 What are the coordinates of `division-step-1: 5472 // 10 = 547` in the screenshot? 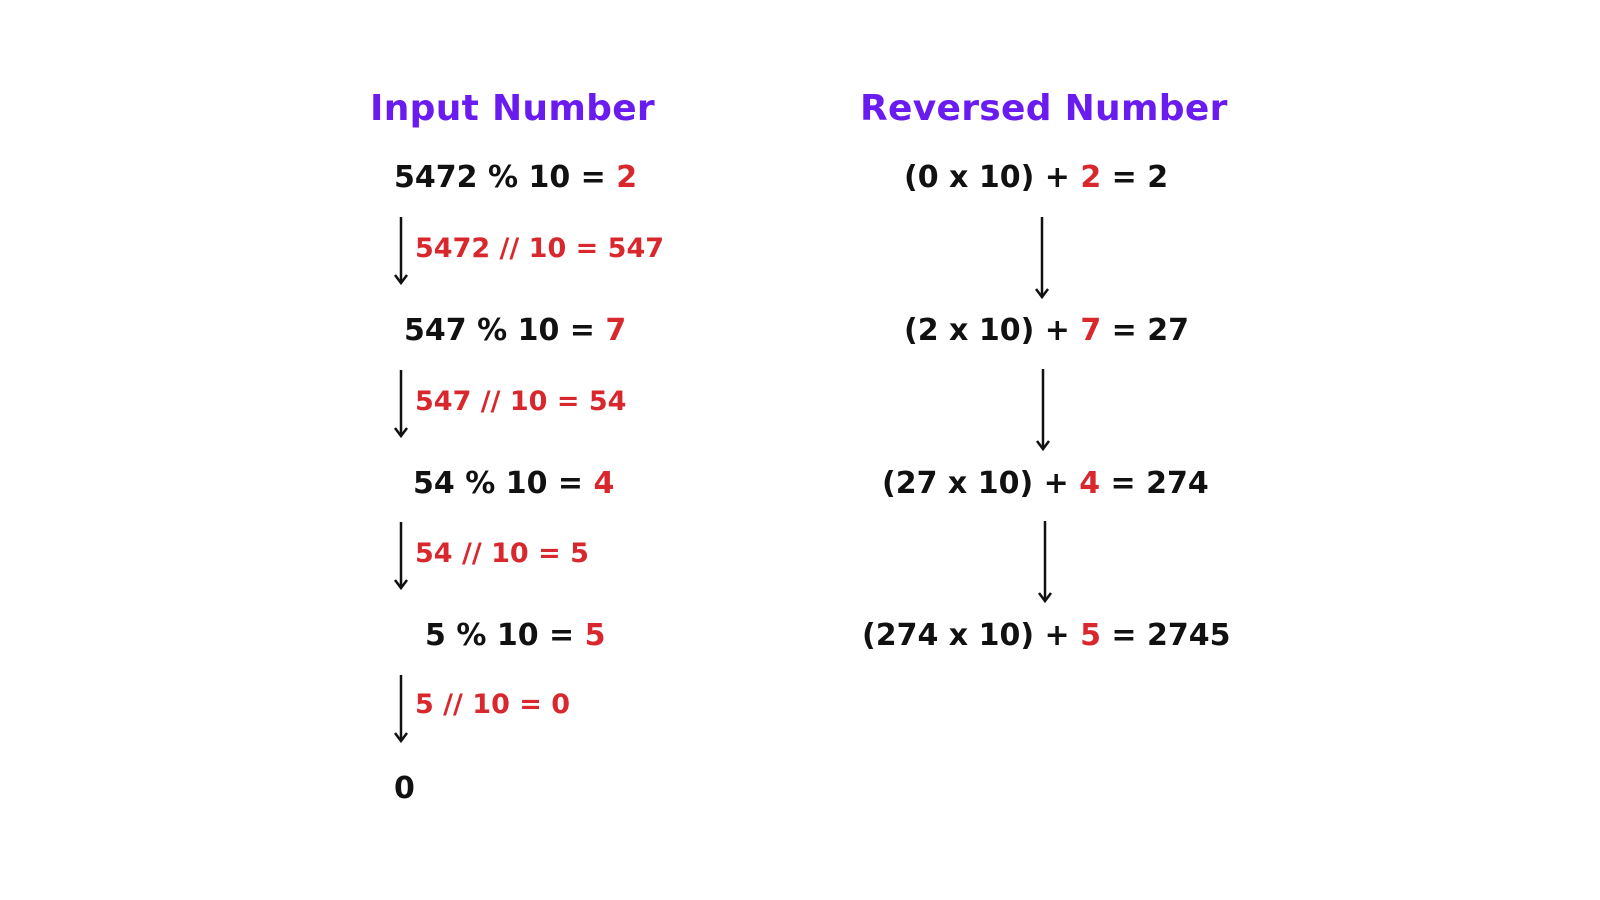 It's located at (540, 248).